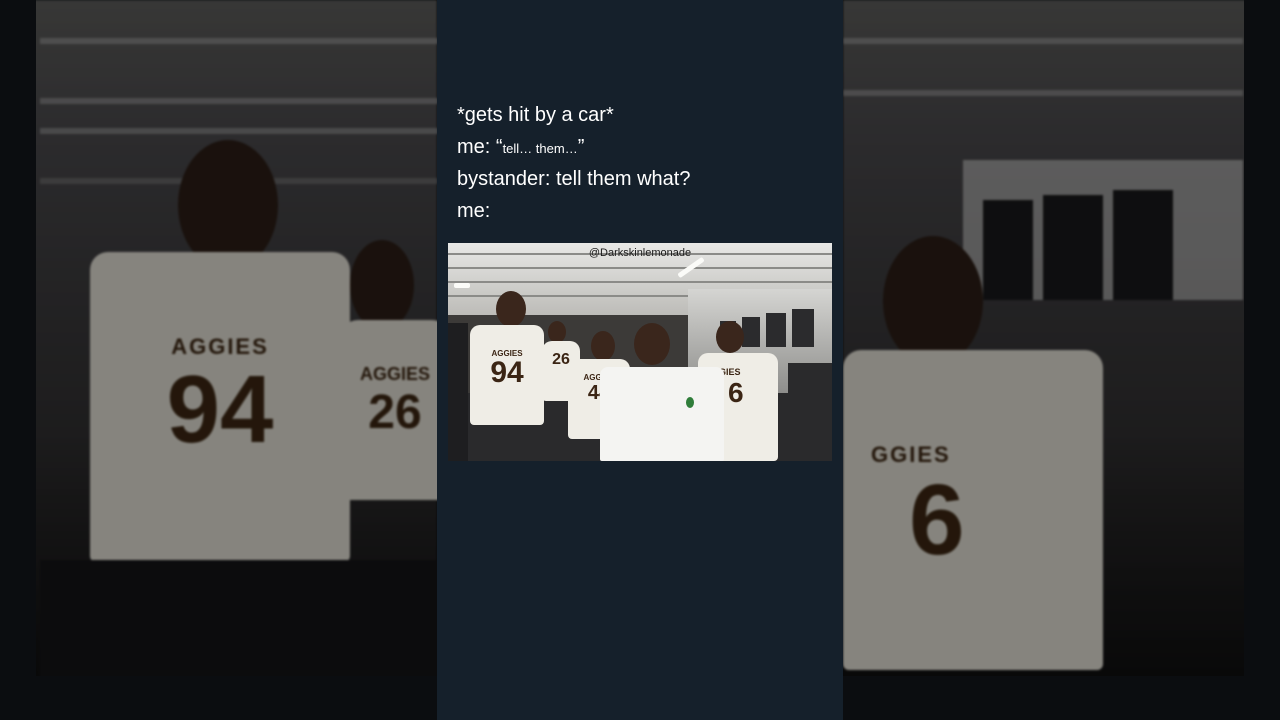 This screenshot has height=720, width=1280. What do you see at coordinates (535, 115) in the screenshot?
I see `caption-line-1: *gets hit by a car*` at bounding box center [535, 115].